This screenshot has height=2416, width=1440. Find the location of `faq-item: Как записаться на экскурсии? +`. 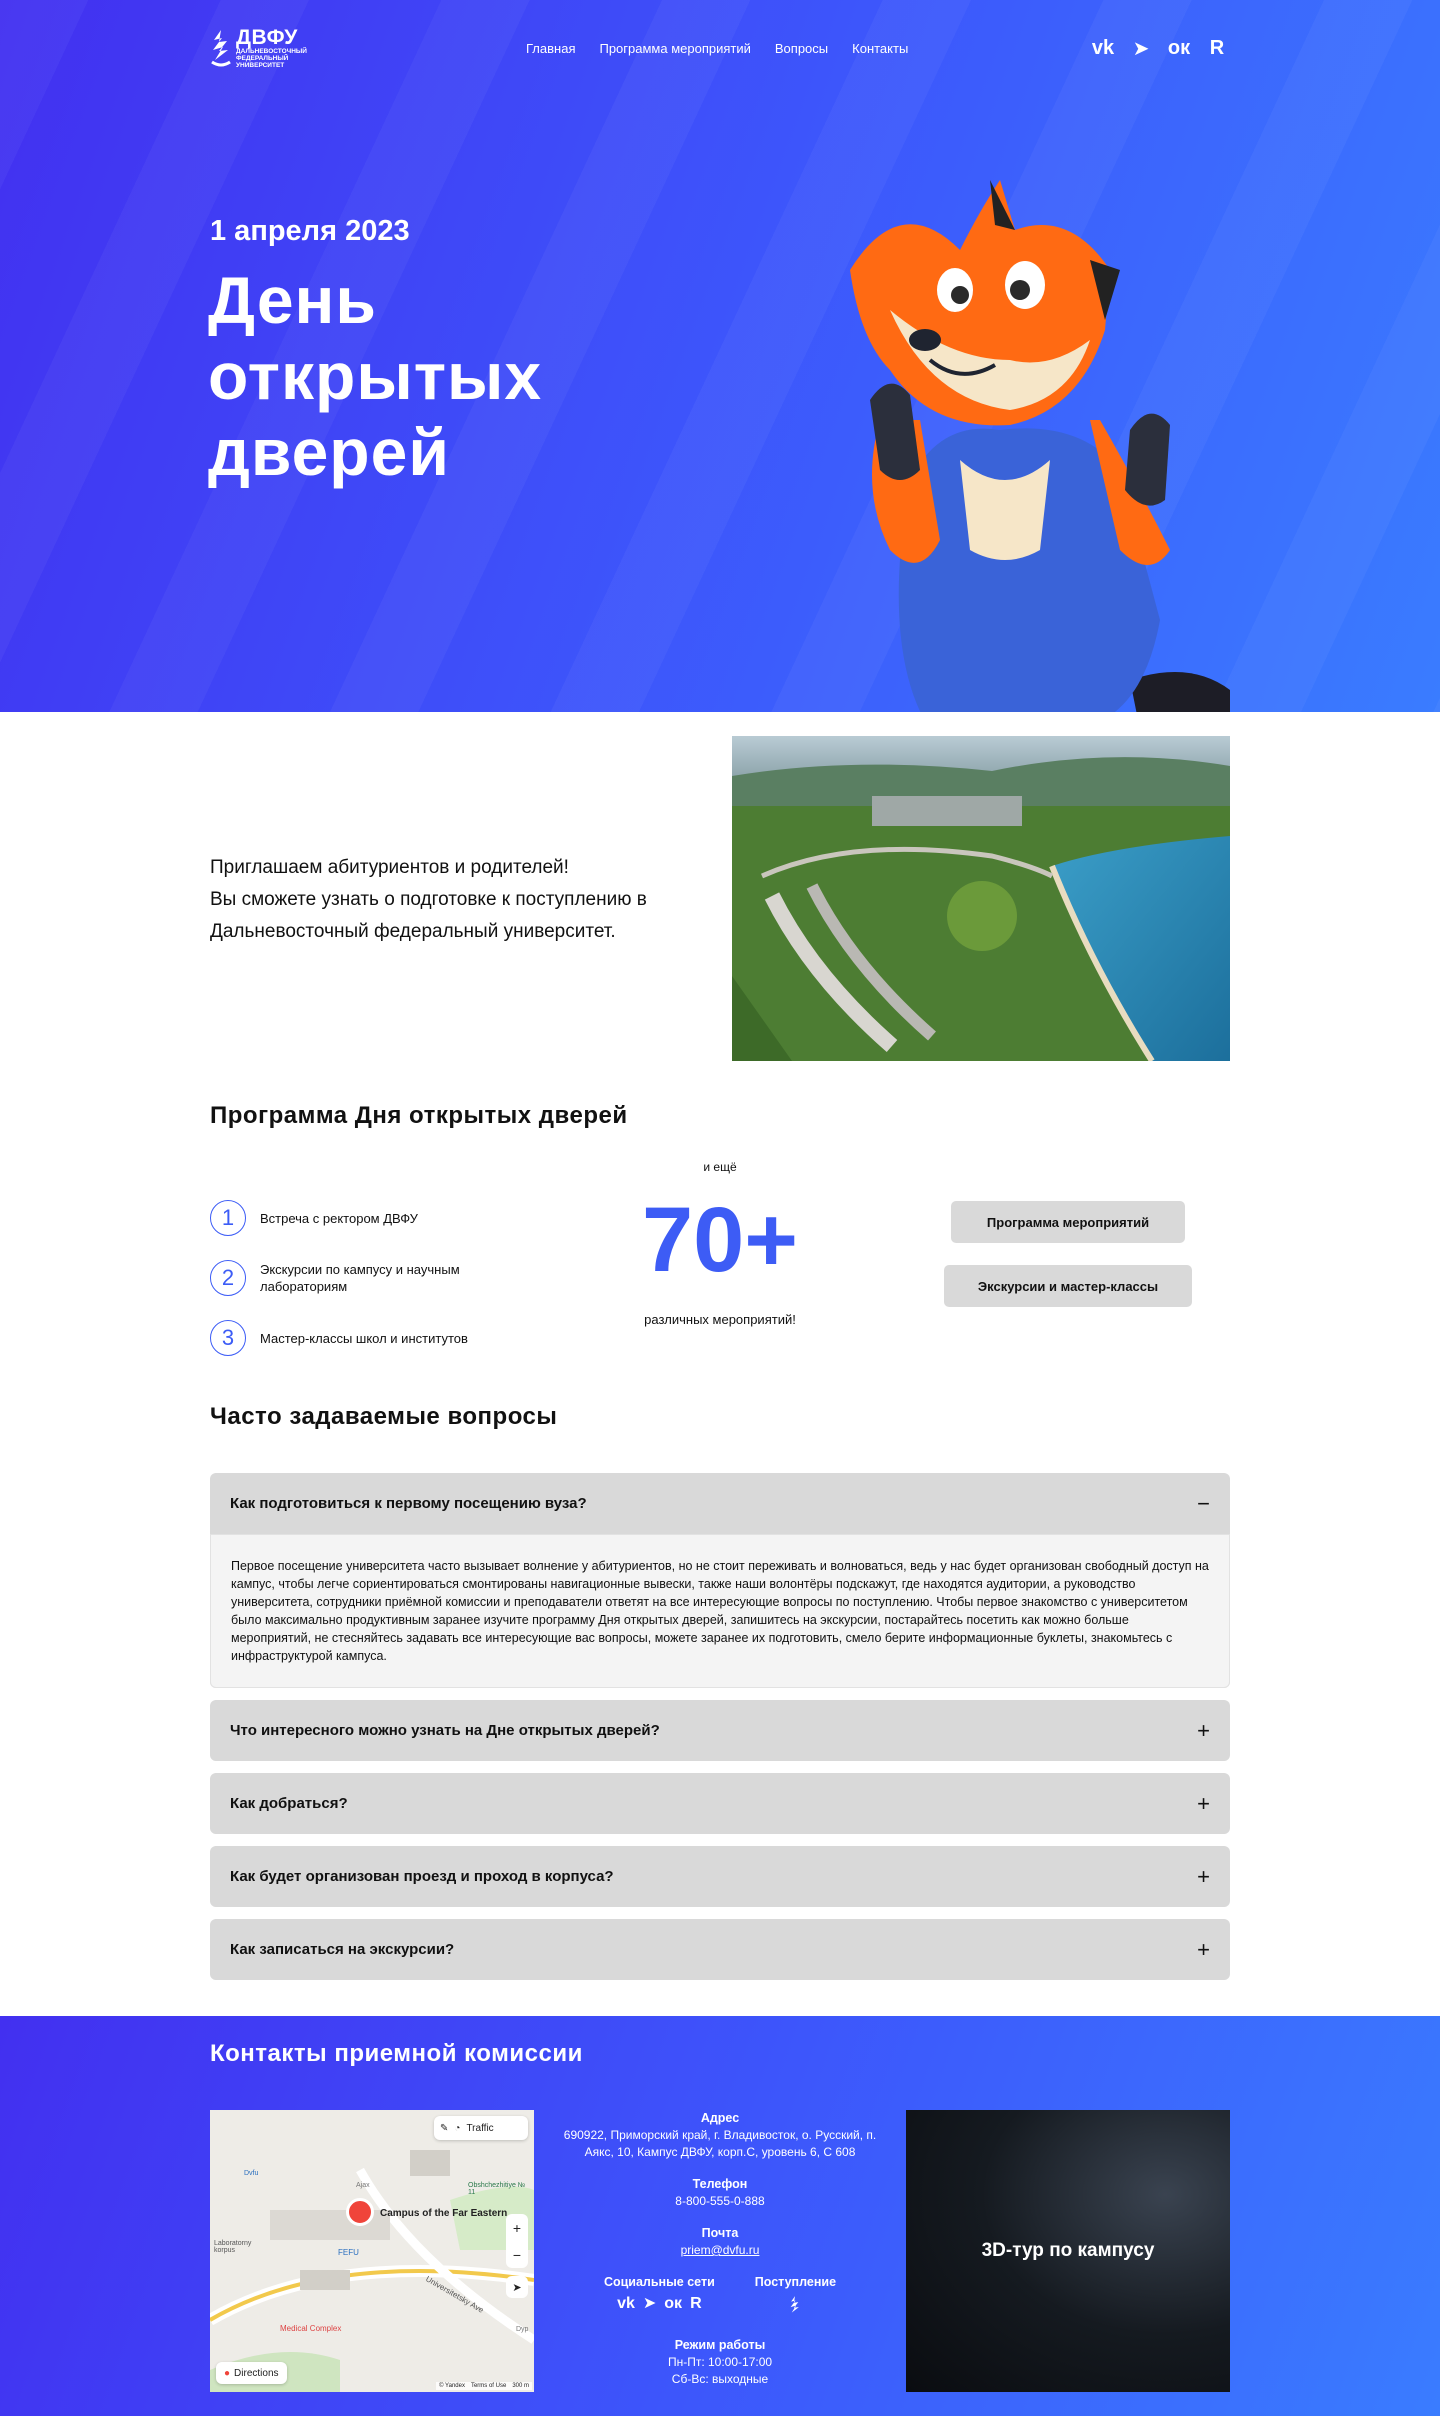

faq-item: Как записаться на экскурсии? + is located at coordinates (720, 1949).